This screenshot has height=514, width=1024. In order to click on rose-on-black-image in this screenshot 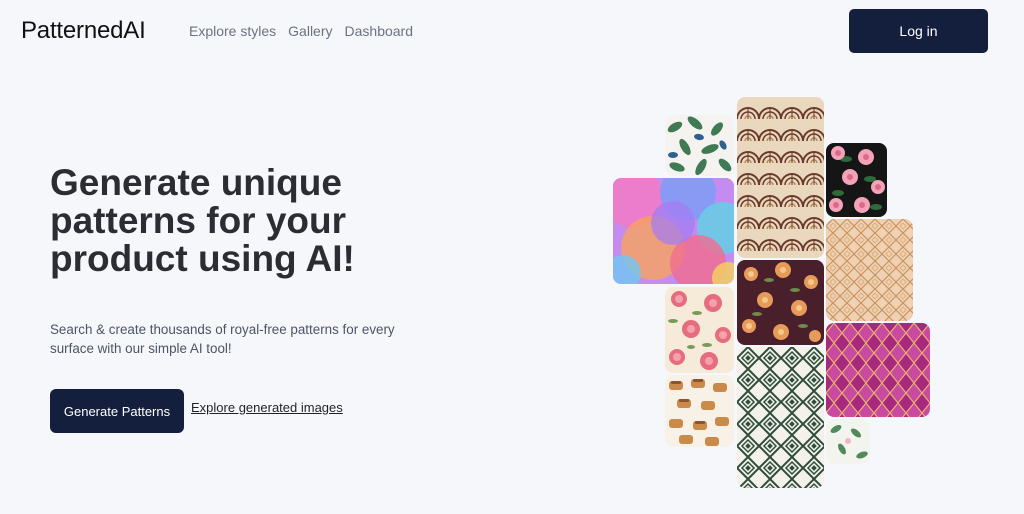, I will do `click(856, 180)`.